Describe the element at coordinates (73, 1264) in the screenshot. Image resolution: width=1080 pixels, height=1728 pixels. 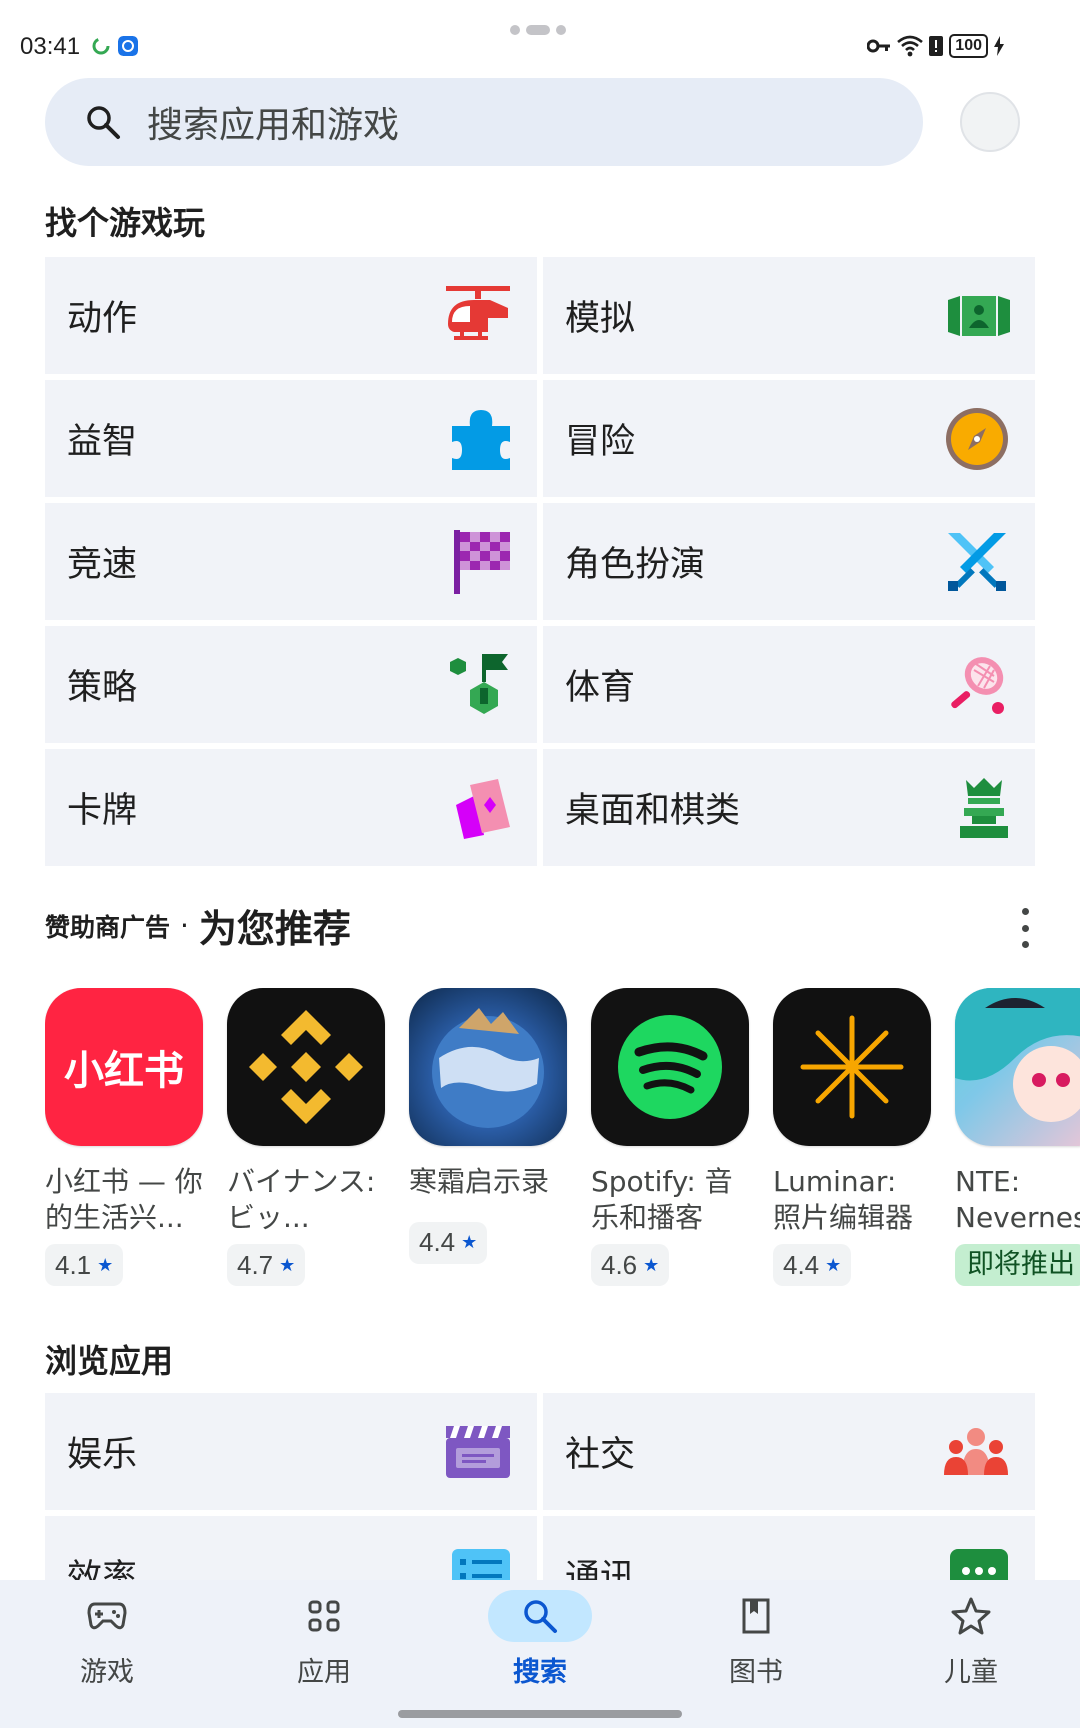
I see `rating-value: 4.1` at that location.